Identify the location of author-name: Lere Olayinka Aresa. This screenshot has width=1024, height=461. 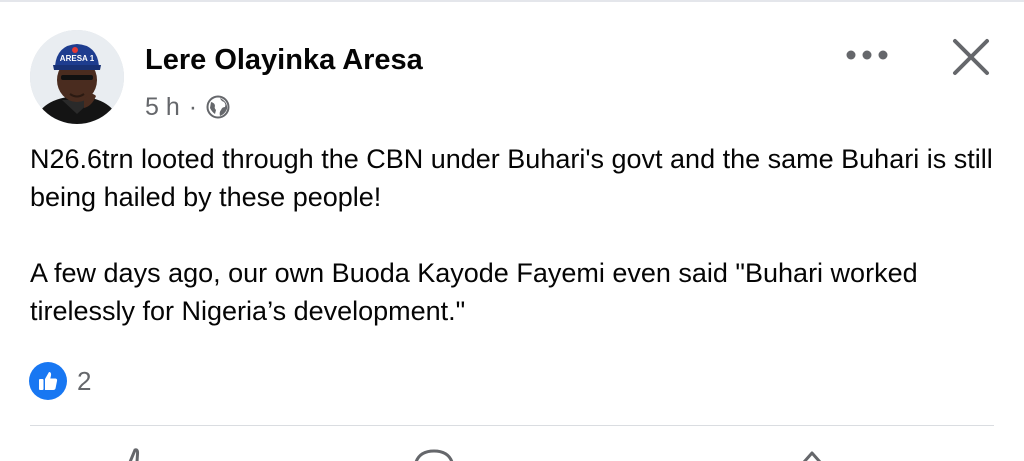
(284, 60).